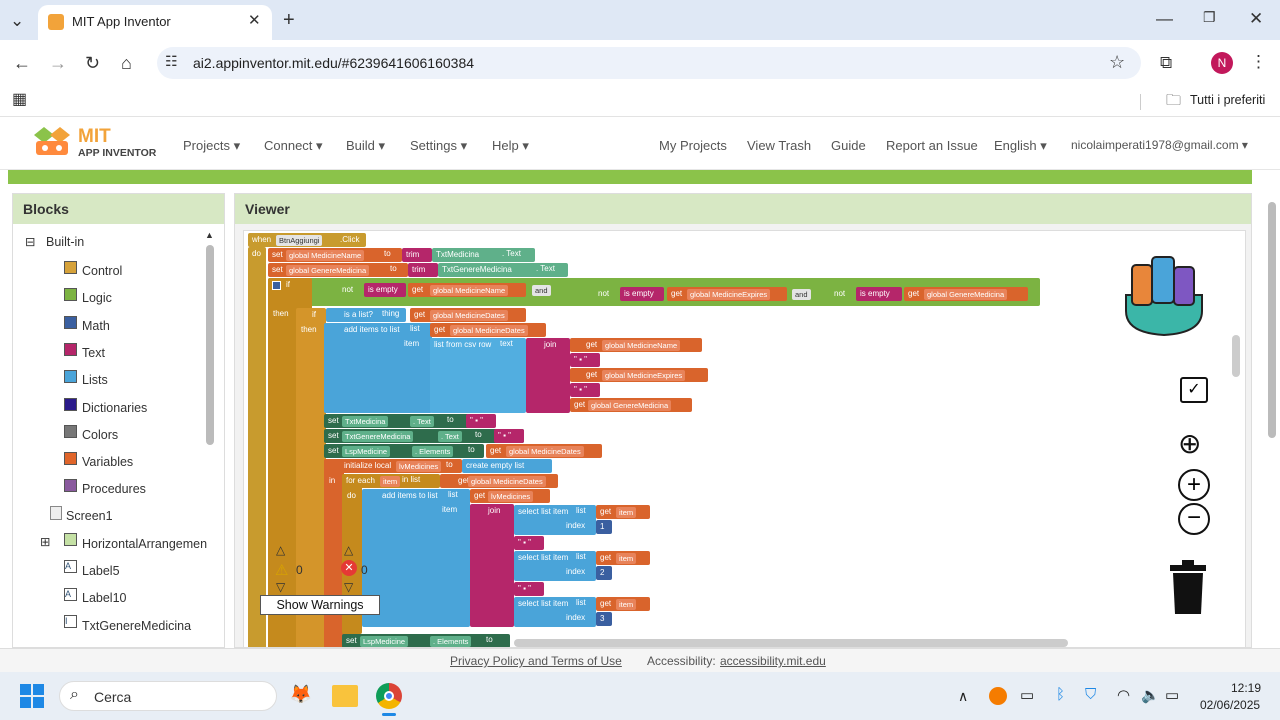 The image size is (1280, 720). Describe the element at coordinates (95, 380) in the screenshot. I see `builtin-category-lists: Lists` at that location.